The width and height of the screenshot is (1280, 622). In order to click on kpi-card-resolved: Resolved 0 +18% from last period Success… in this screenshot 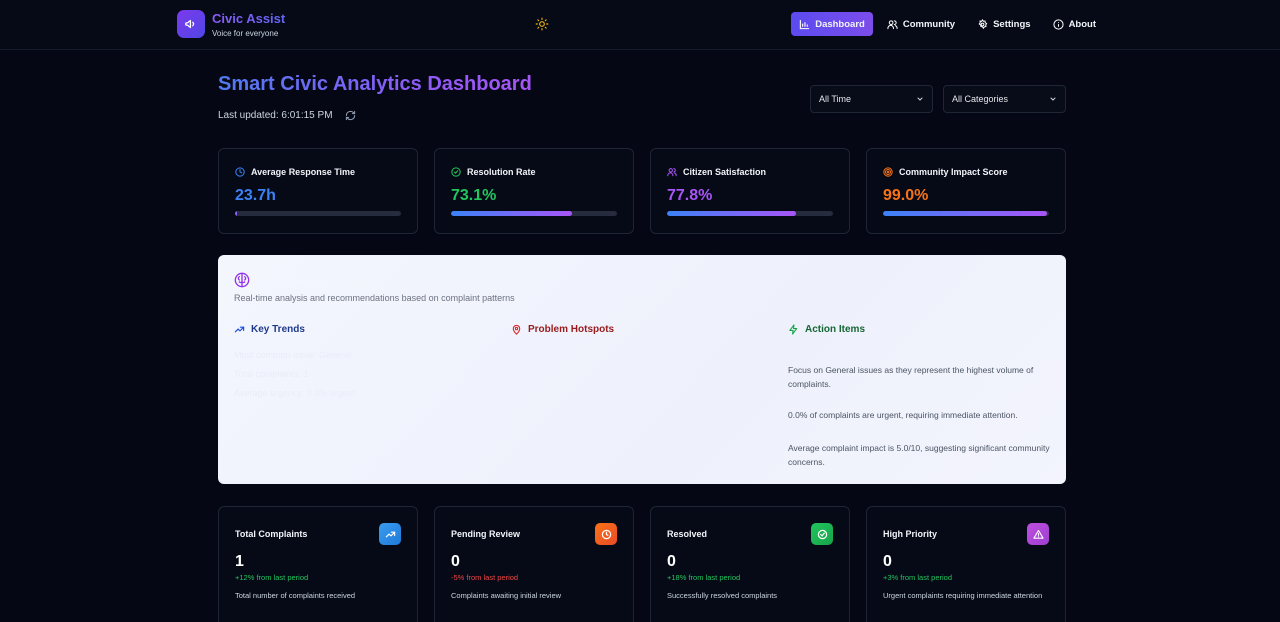, I will do `click(750, 564)`.